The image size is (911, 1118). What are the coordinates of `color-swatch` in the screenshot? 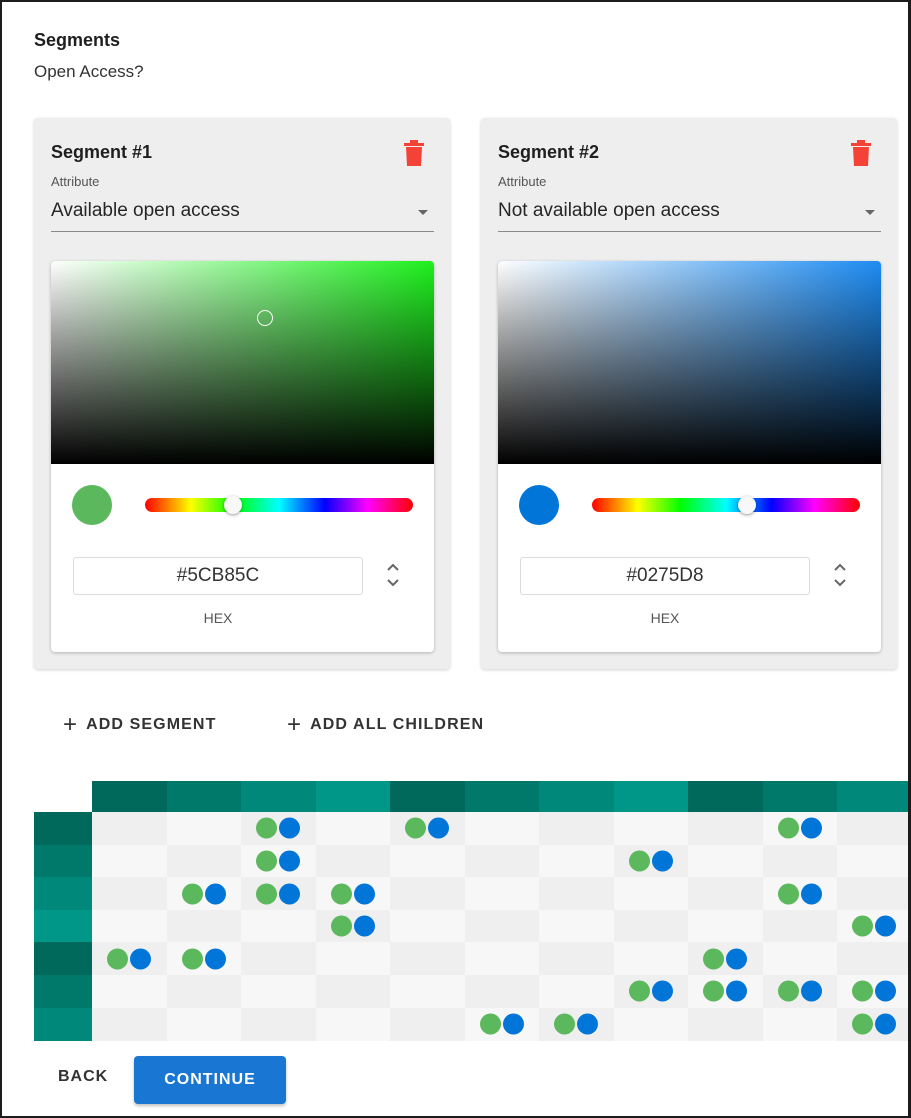 It's located at (92, 505).